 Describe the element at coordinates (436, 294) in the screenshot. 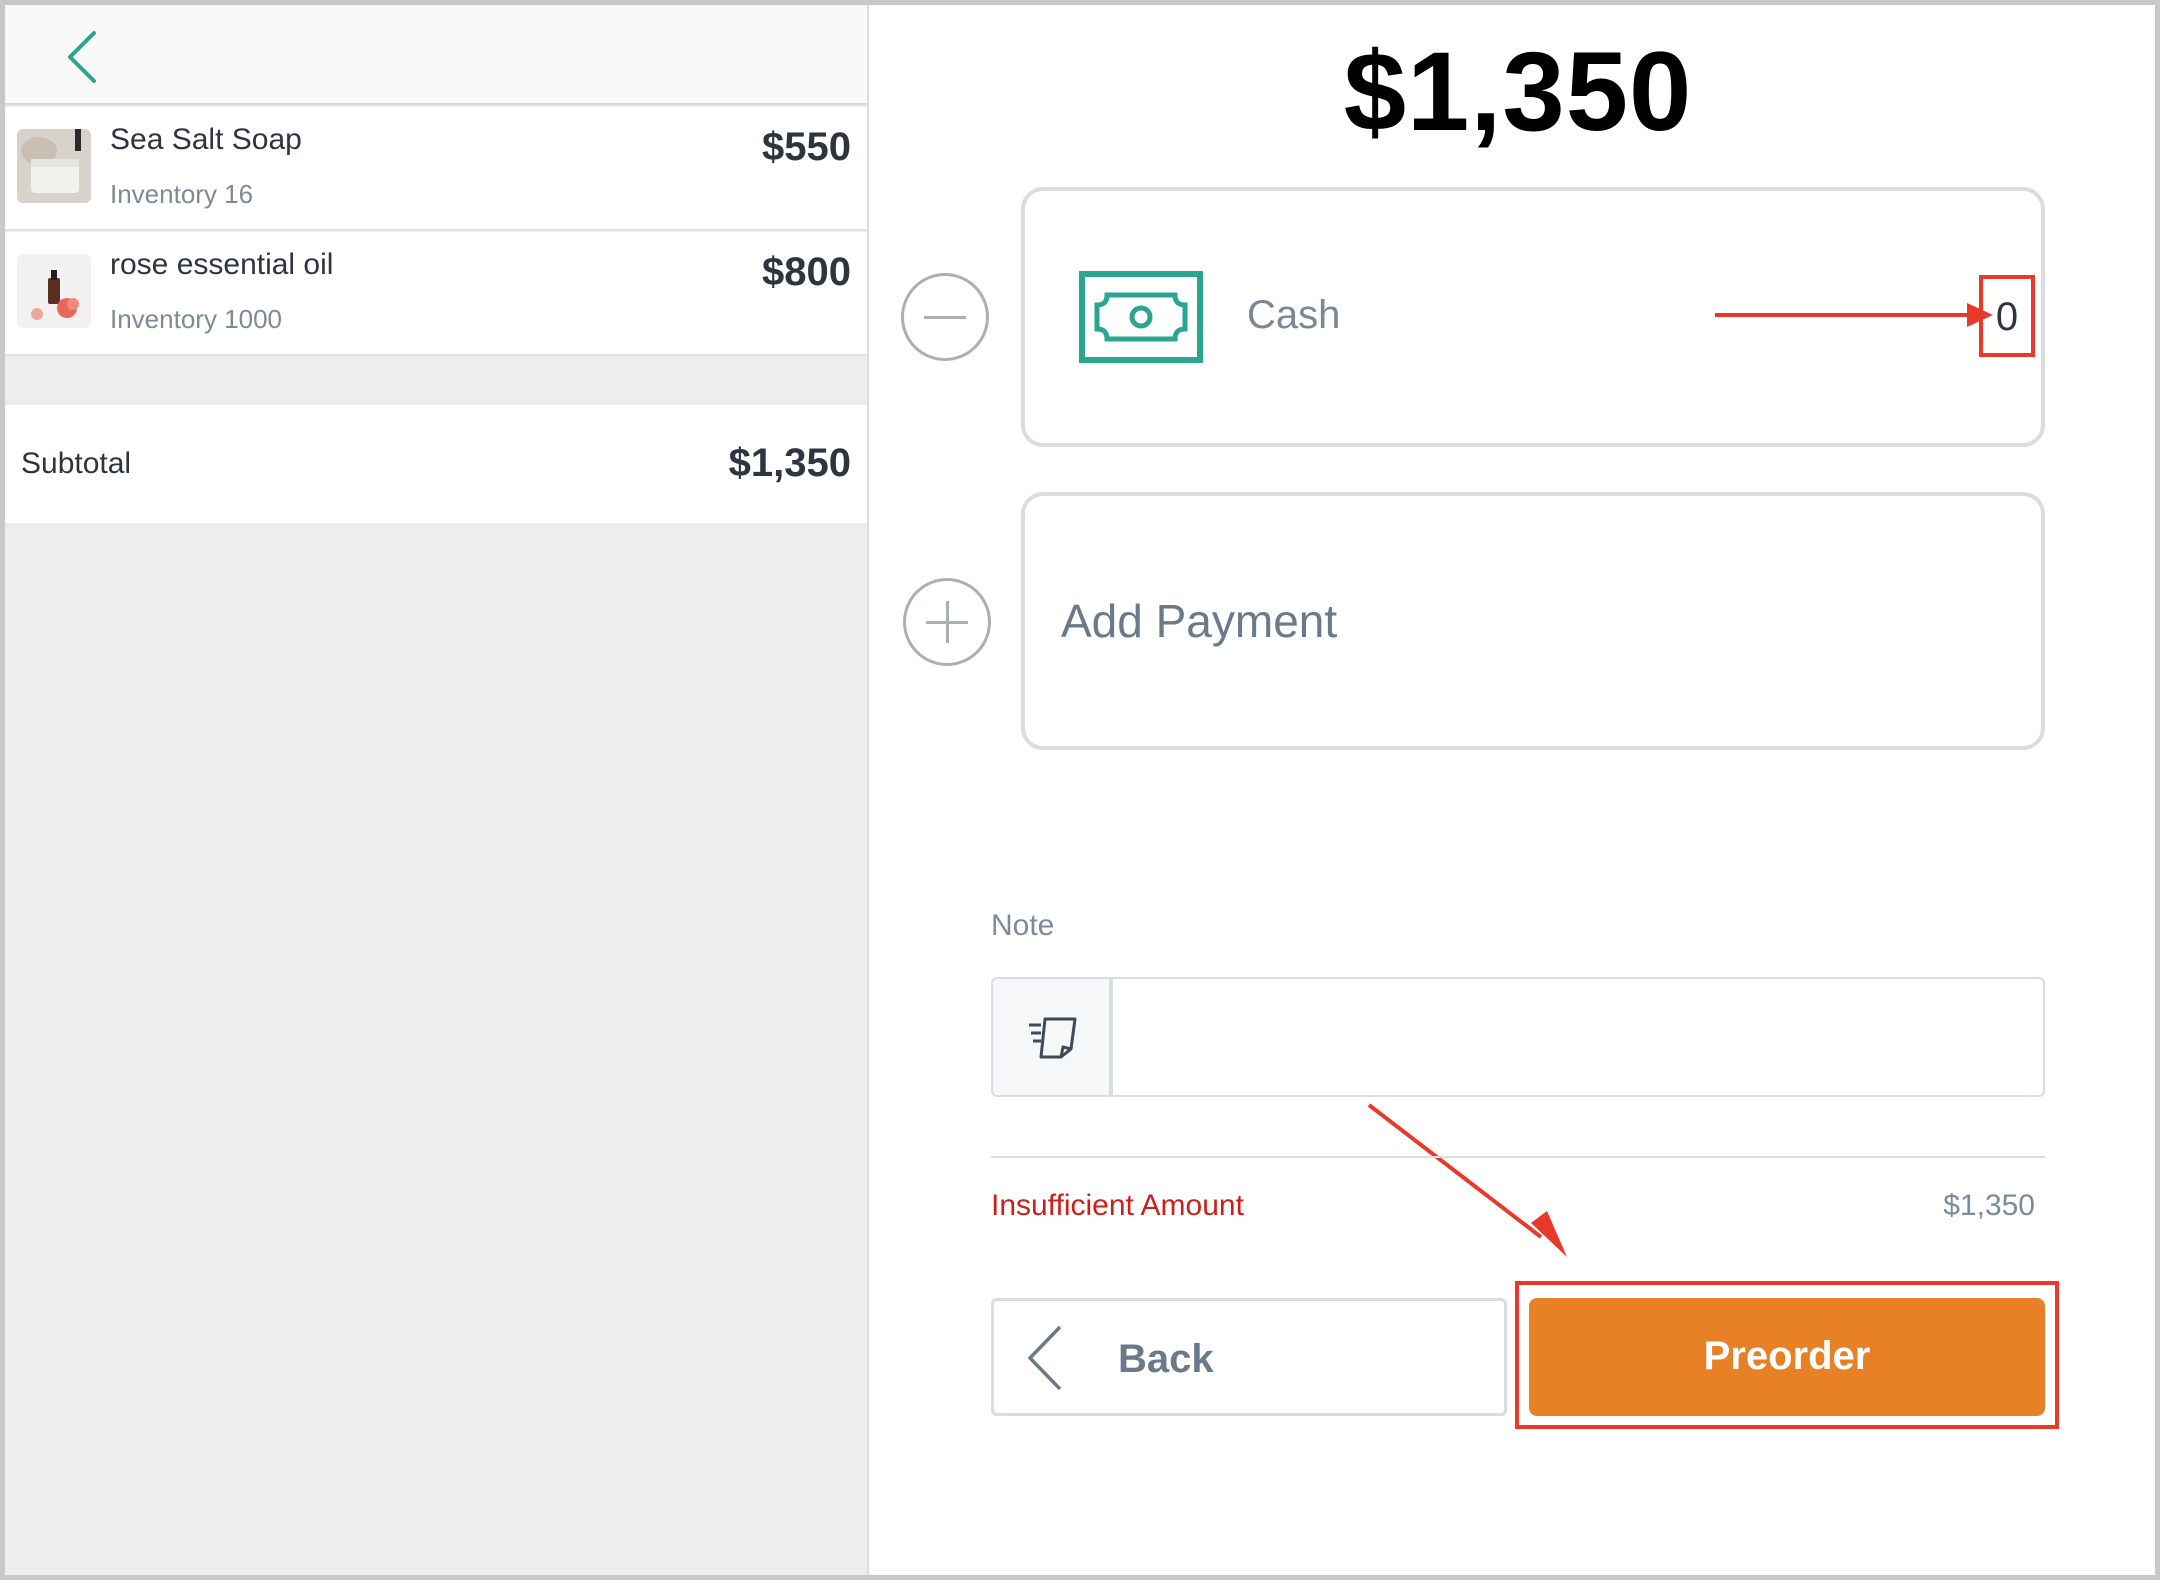

I see `cart-item: rose essential oil Inventory 1000 $800` at that location.